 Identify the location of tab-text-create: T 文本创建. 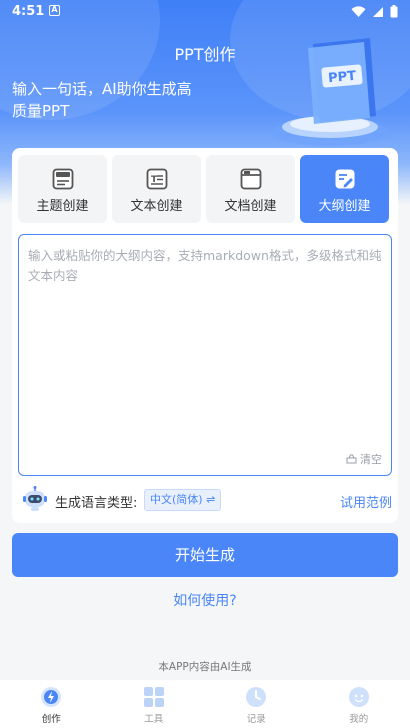
(156, 189).